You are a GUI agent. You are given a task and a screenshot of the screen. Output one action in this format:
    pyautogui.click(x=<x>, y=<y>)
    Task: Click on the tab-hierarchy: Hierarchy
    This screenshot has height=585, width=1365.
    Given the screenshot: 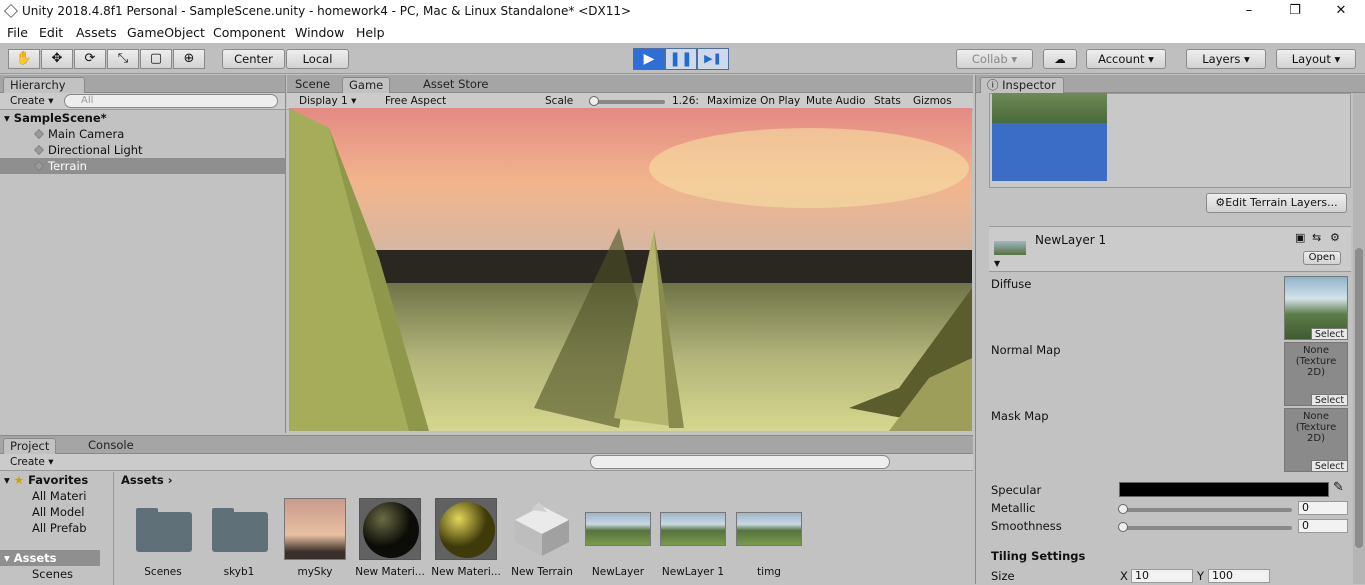 What is the action you would take?
    pyautogui.click(x=44, y=85)
    